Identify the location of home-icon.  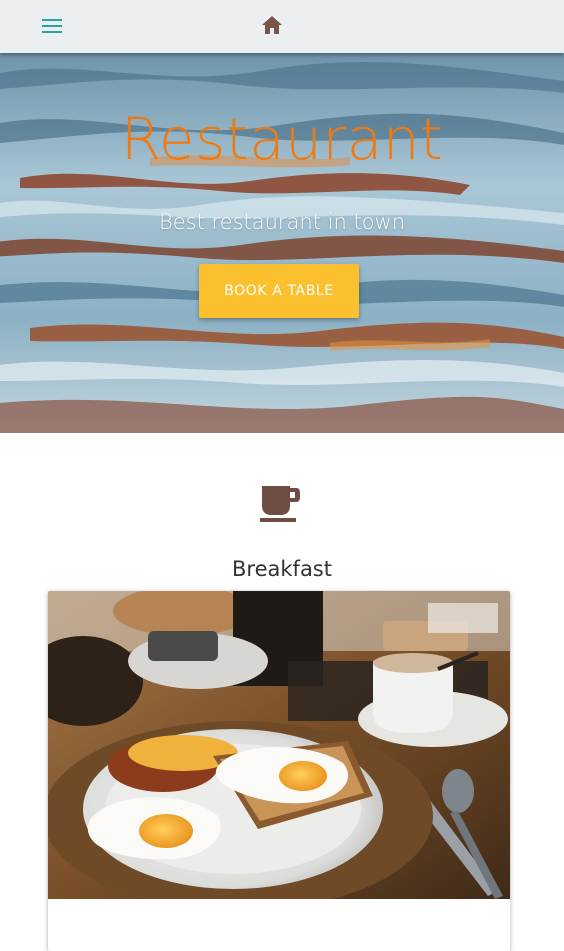
(272, 25).